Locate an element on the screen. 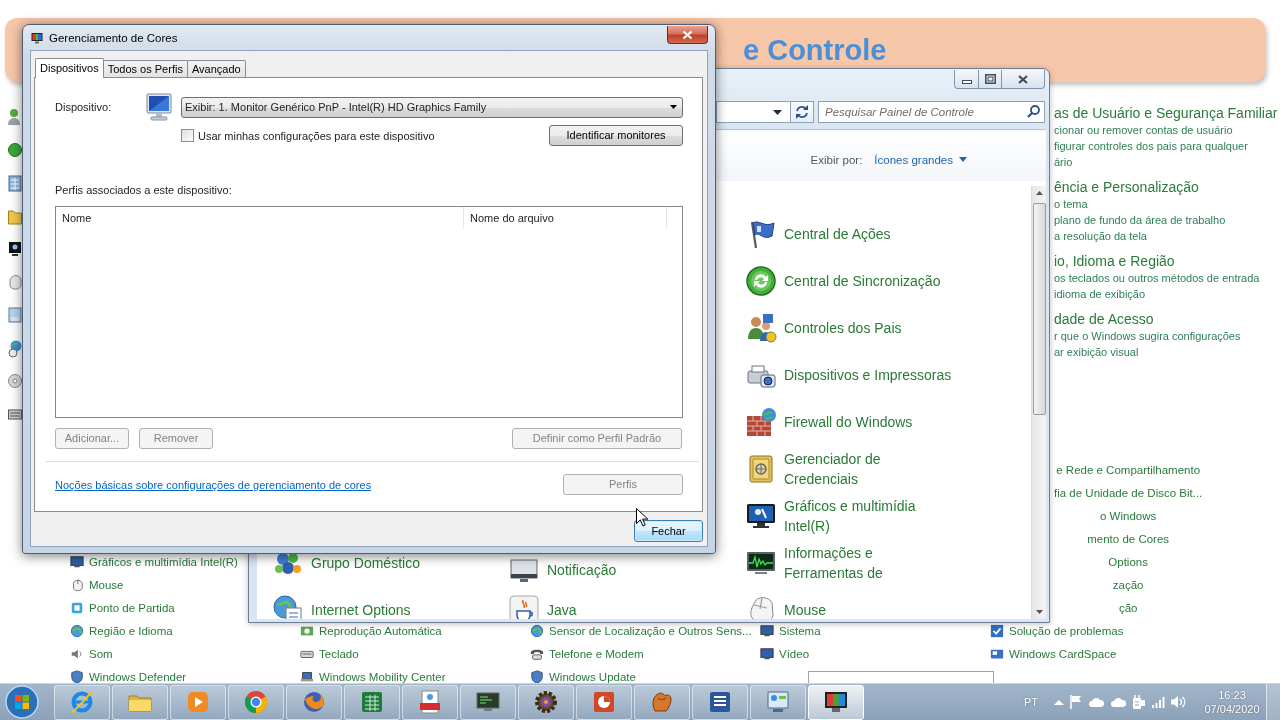 The width and height of the screenshot is (1280, 720). globe-clock-icon is located at coordinates (15, 348).